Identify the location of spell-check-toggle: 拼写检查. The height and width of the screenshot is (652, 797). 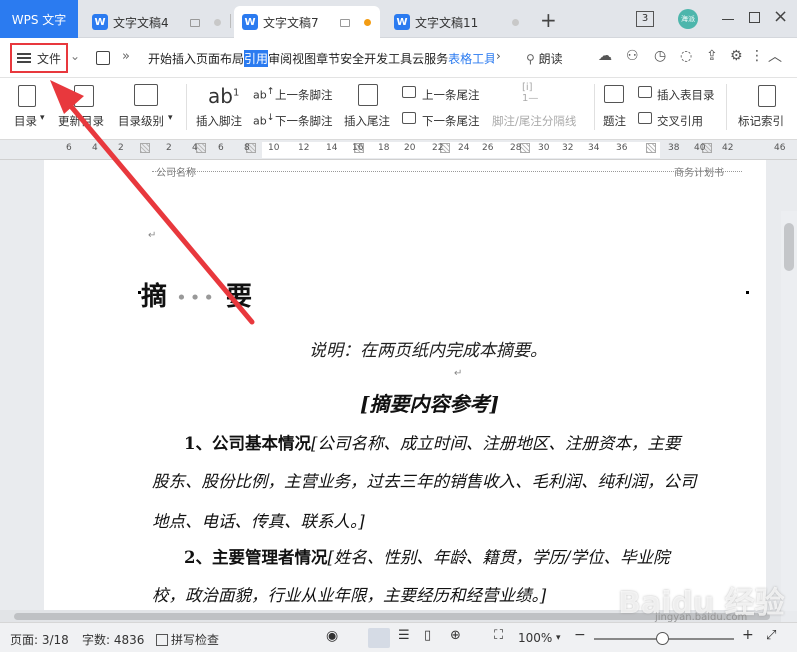
(187, 639).